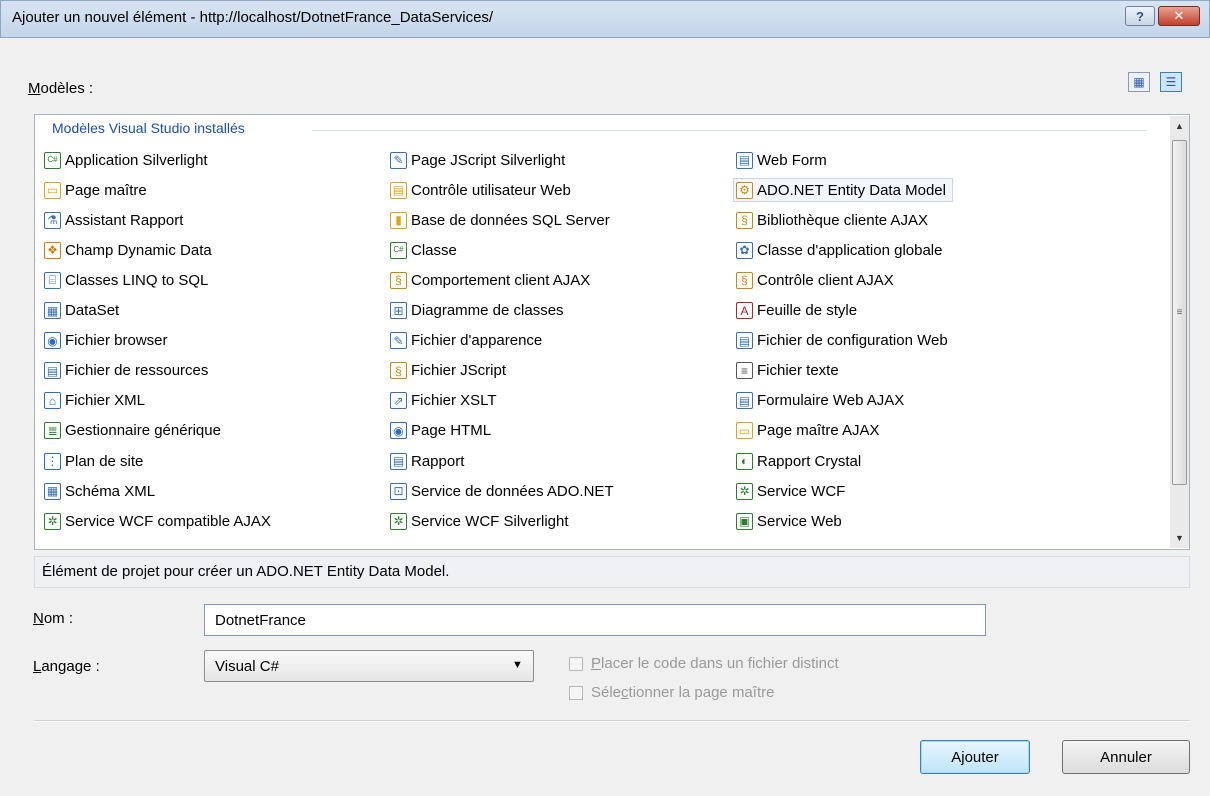  Describe the element at coordinates (53, 618) in the screenshot. I see `name-label: Nom :` at that location.